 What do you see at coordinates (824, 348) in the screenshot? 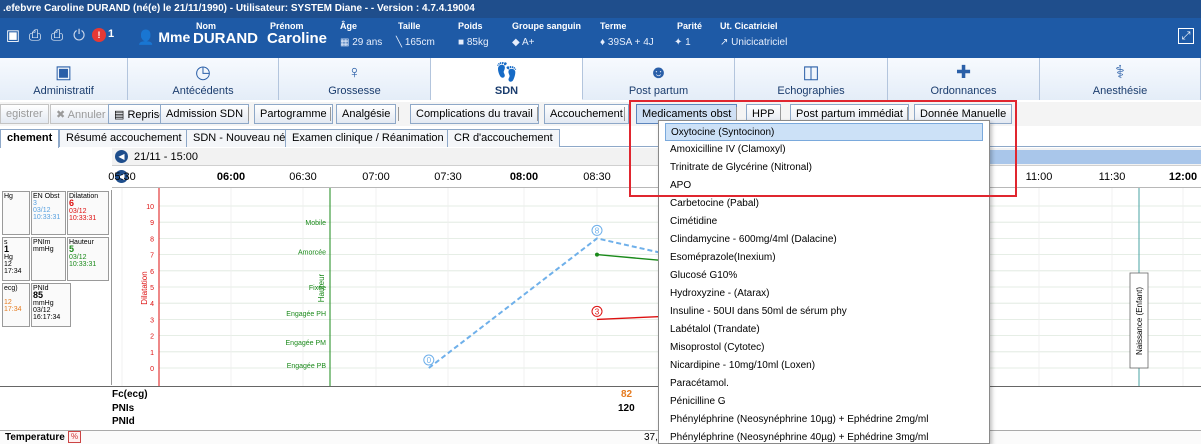
I see `medicament-option: Misoprostol (Cytotec)` at bounding box center [824, 348].